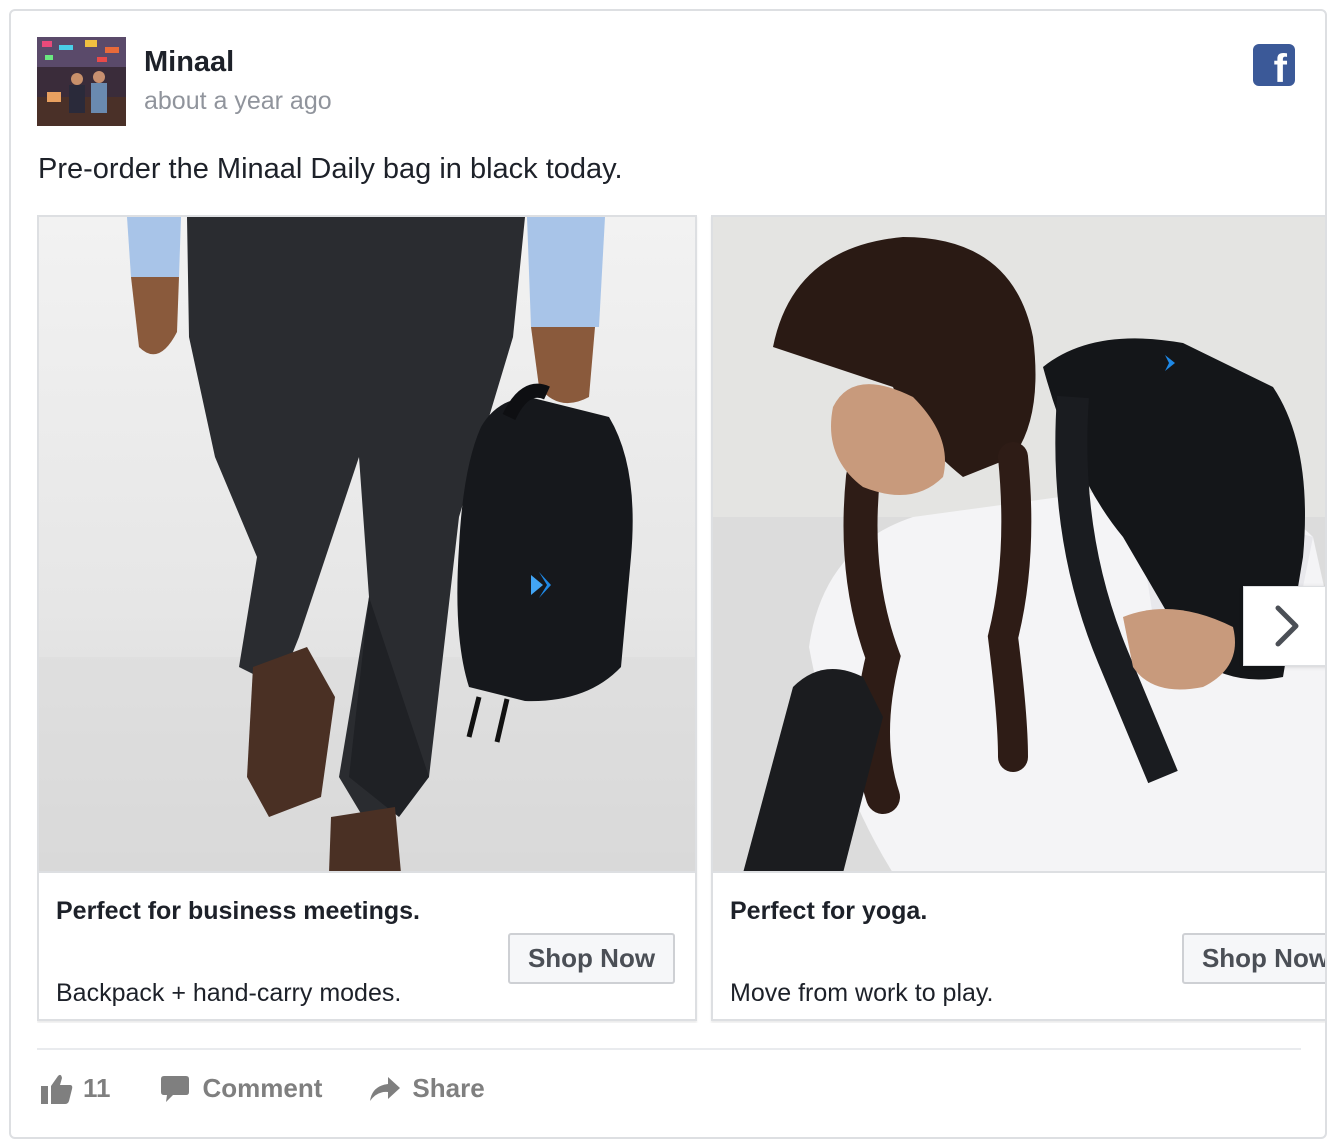 The height and width of the screenshot is (1148, 1336). I want to click on share-label: Share, so click(448, 1088).